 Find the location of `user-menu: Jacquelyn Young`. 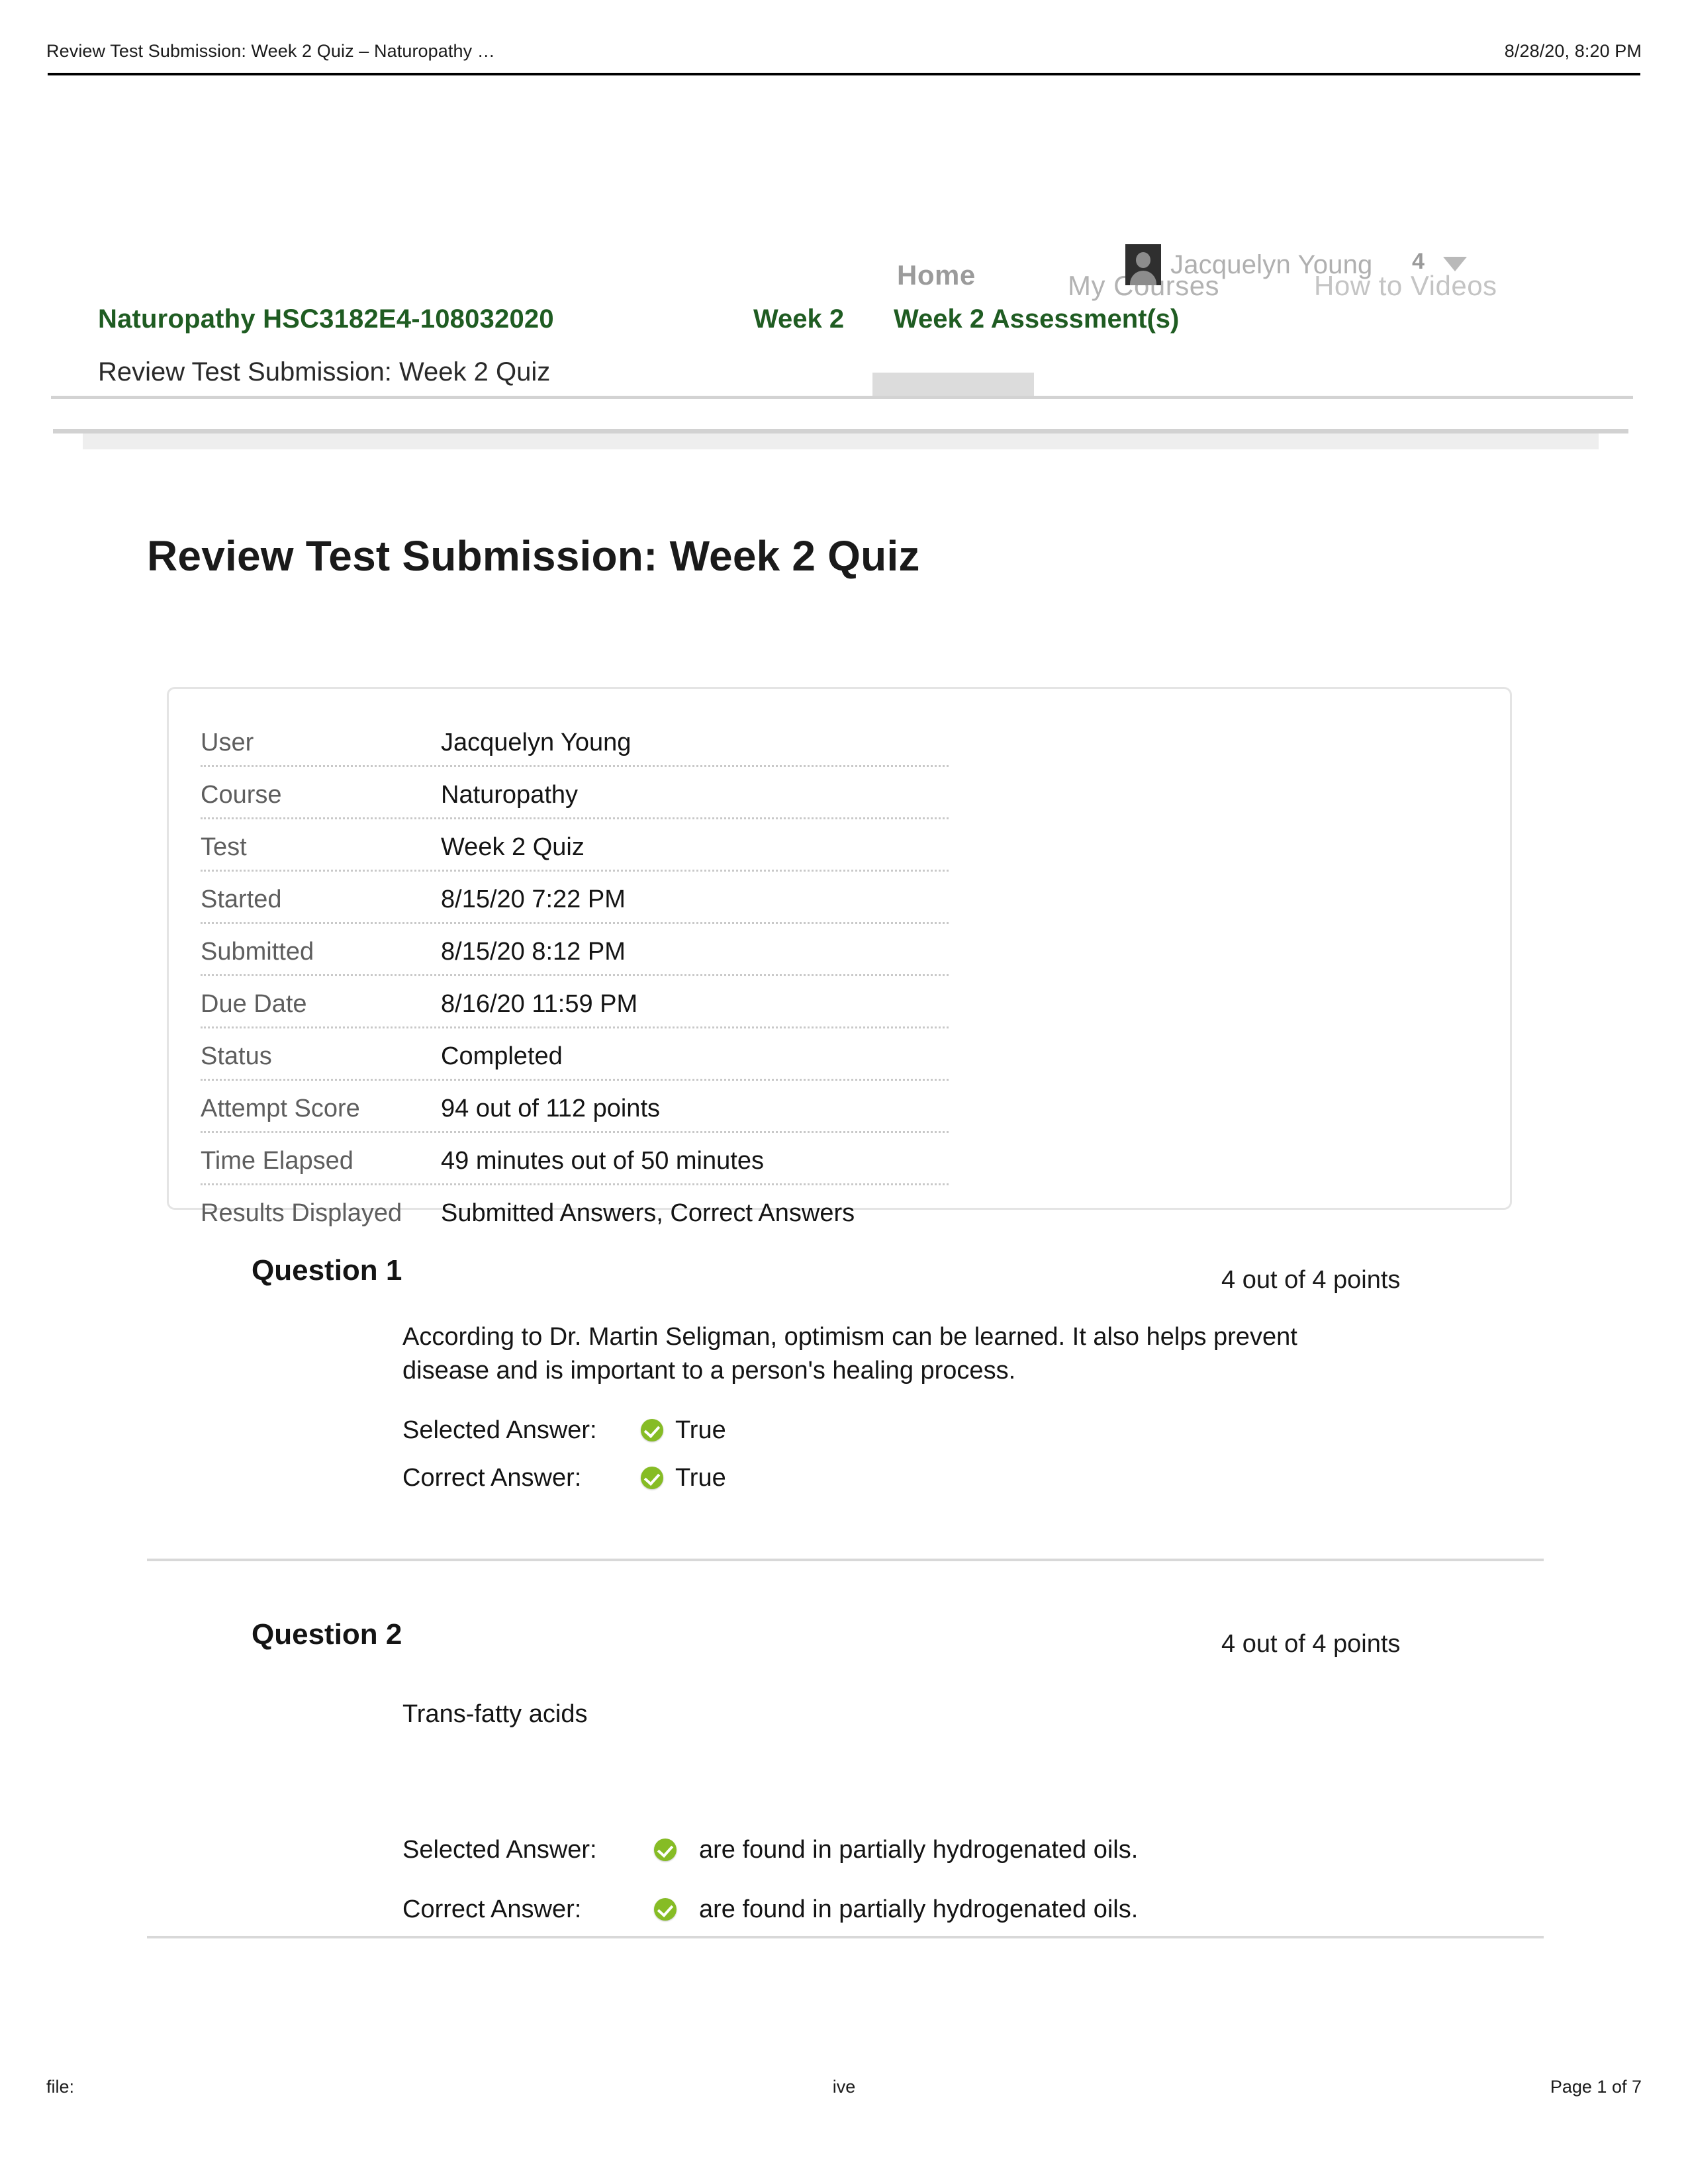

user-menu: Jacquelyn Young is located at coordinates (1249, 264).